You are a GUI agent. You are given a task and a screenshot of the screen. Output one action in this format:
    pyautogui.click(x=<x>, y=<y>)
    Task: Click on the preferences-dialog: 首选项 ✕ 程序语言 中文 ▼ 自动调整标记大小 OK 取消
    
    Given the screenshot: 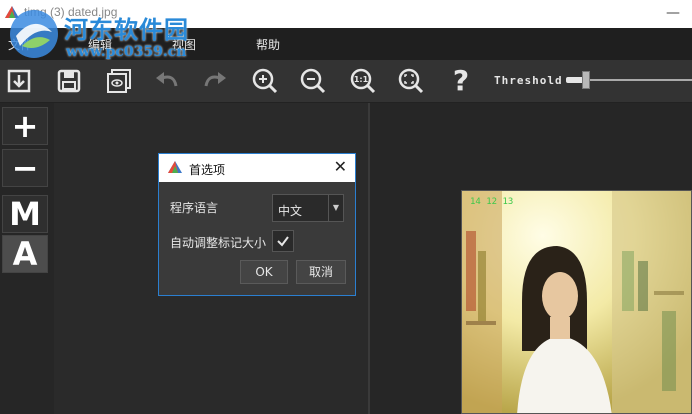 What is the action you would take?
    pyautogui.click(x=257, y=224)
    